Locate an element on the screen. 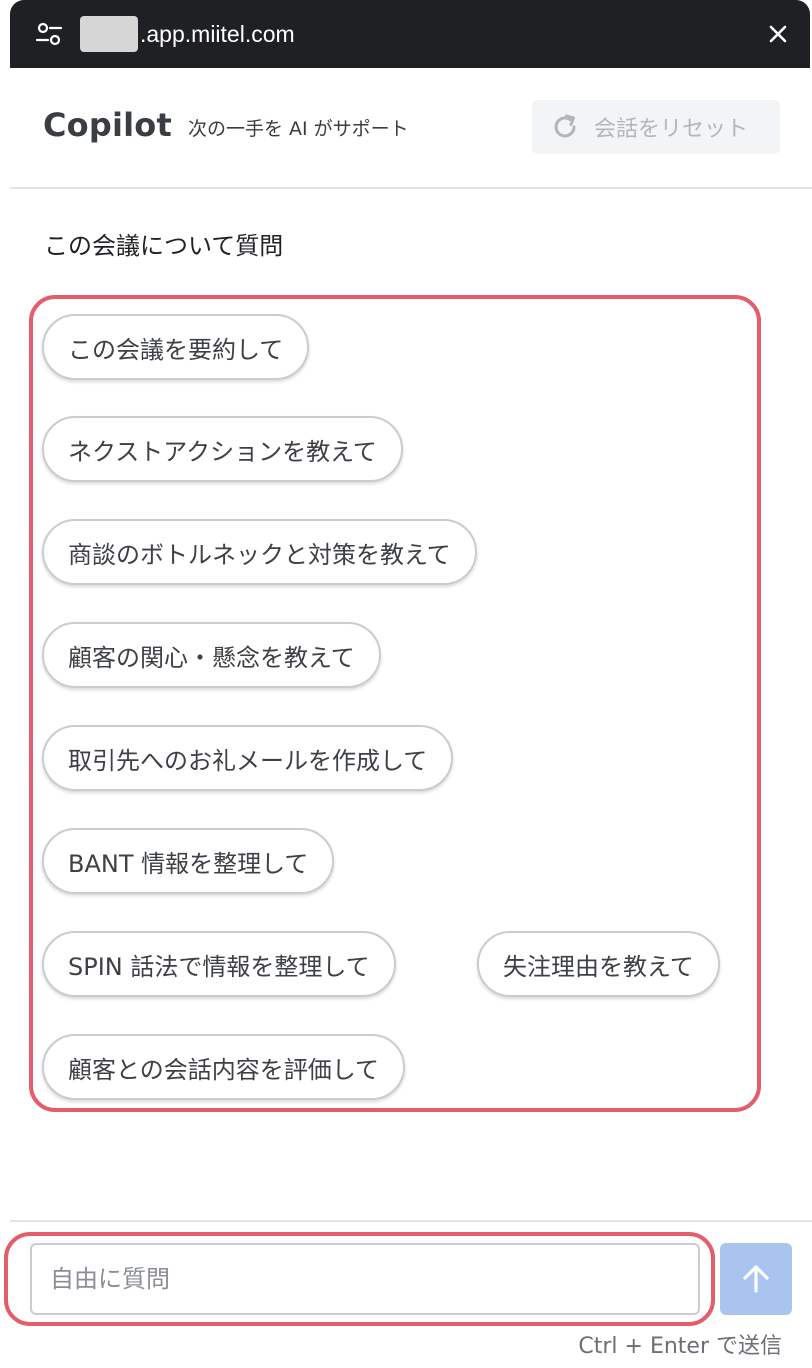  close-icon is located at coordinates (778, 34).